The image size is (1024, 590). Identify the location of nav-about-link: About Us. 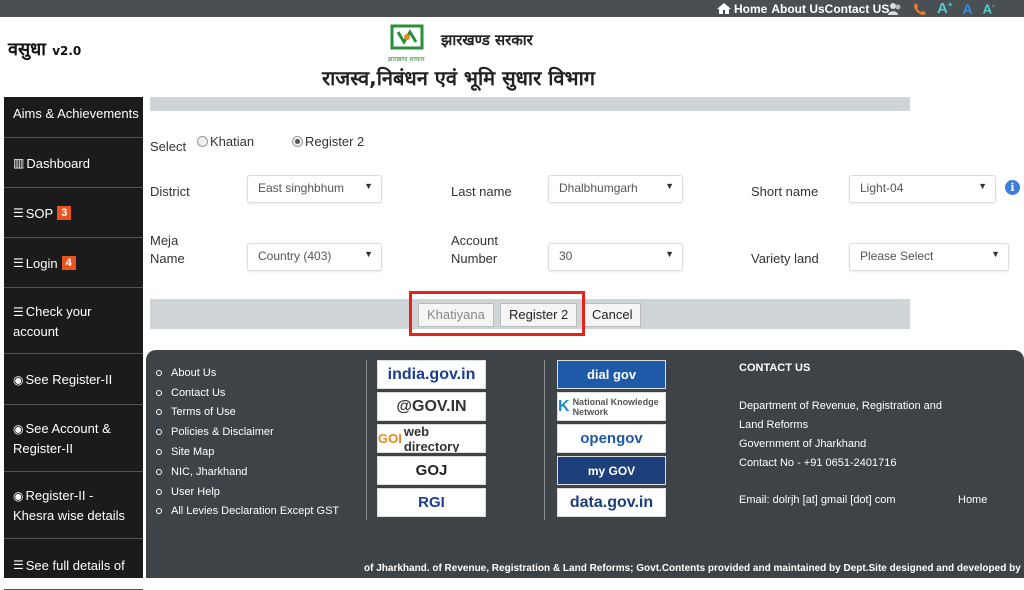
(797, 9).